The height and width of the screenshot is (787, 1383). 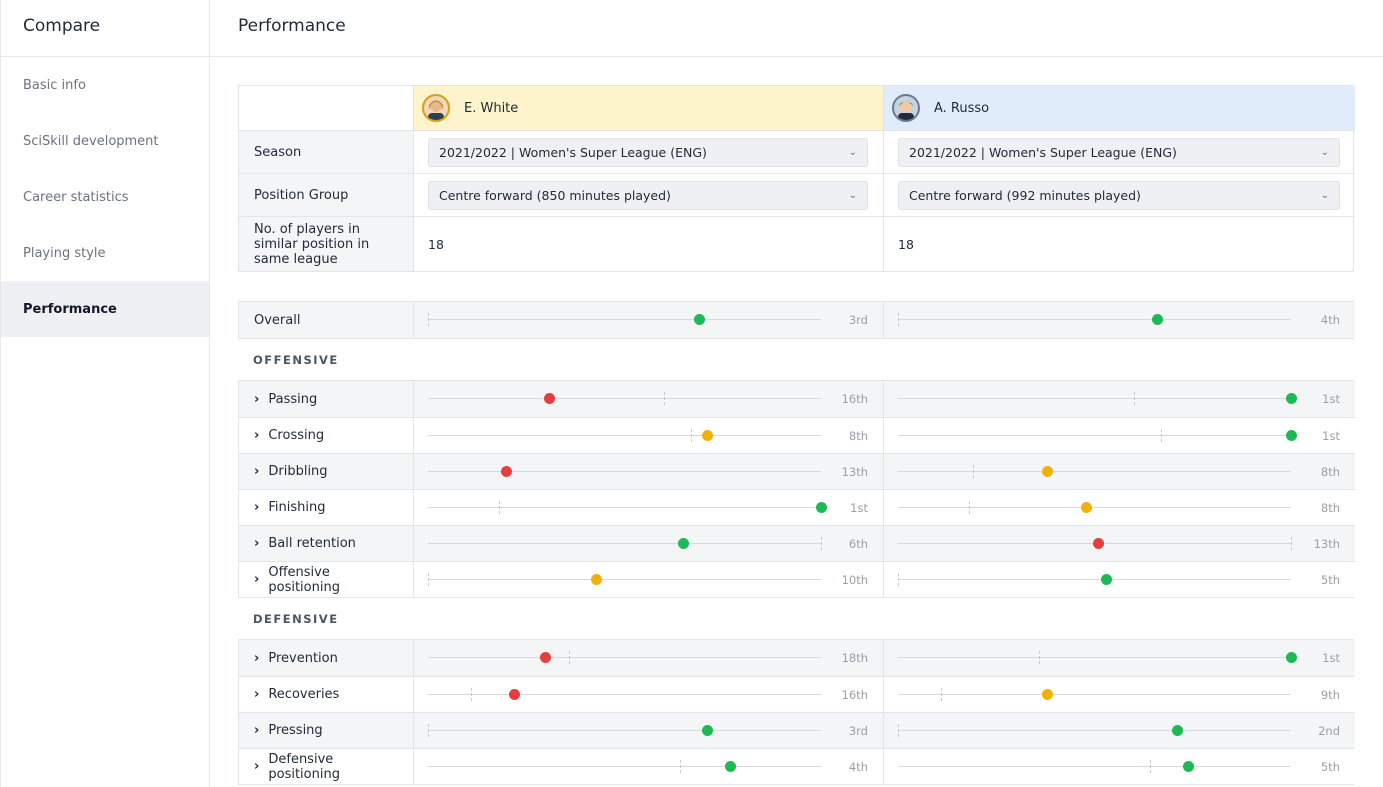 What do you see at coordinates (1119, 108) in the screenshot?
I see `player-header-2: A. Russo` at bounding box center [1119, 108].